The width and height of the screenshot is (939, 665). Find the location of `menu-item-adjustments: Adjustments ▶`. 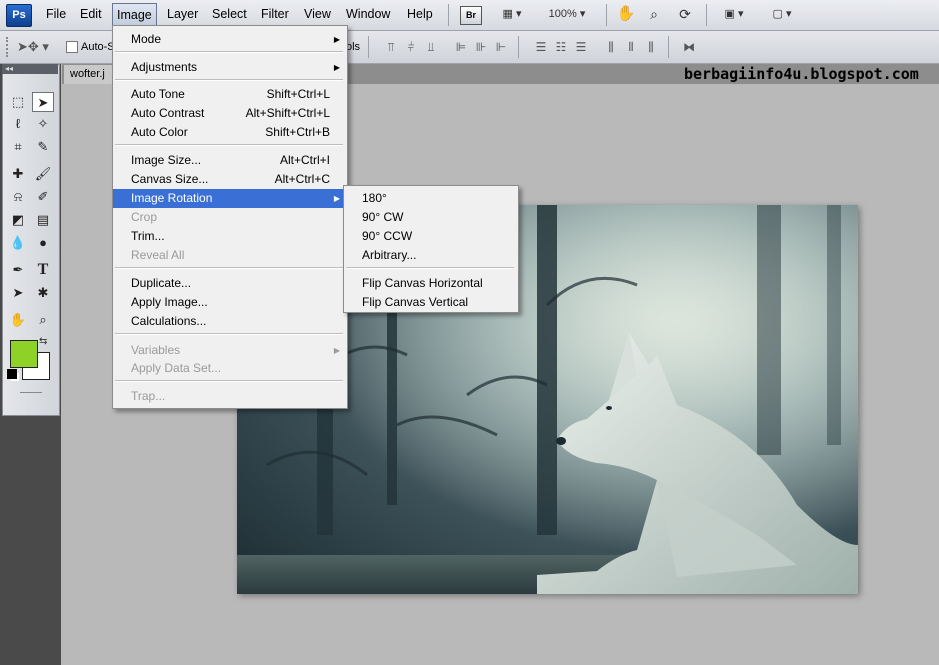

menu-item-adjustments: Adjustments ▶ is located at coordinates (230, 67).